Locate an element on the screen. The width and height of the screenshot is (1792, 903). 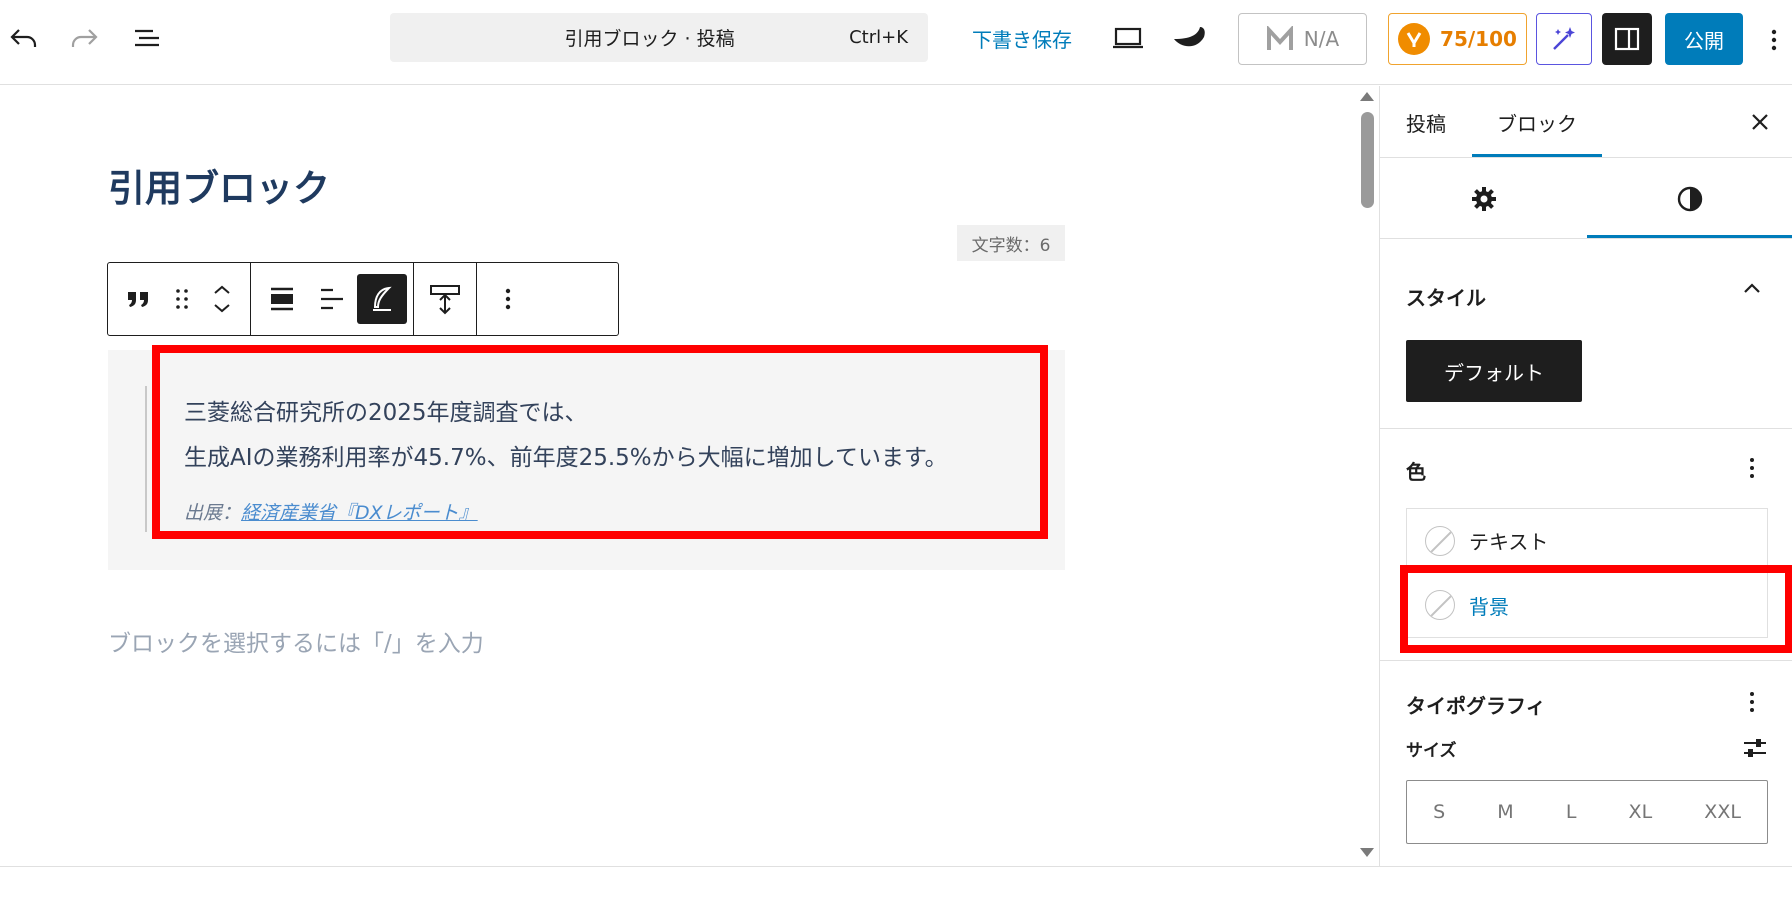
font-size-l: L is located at coordinates (1571, 812).